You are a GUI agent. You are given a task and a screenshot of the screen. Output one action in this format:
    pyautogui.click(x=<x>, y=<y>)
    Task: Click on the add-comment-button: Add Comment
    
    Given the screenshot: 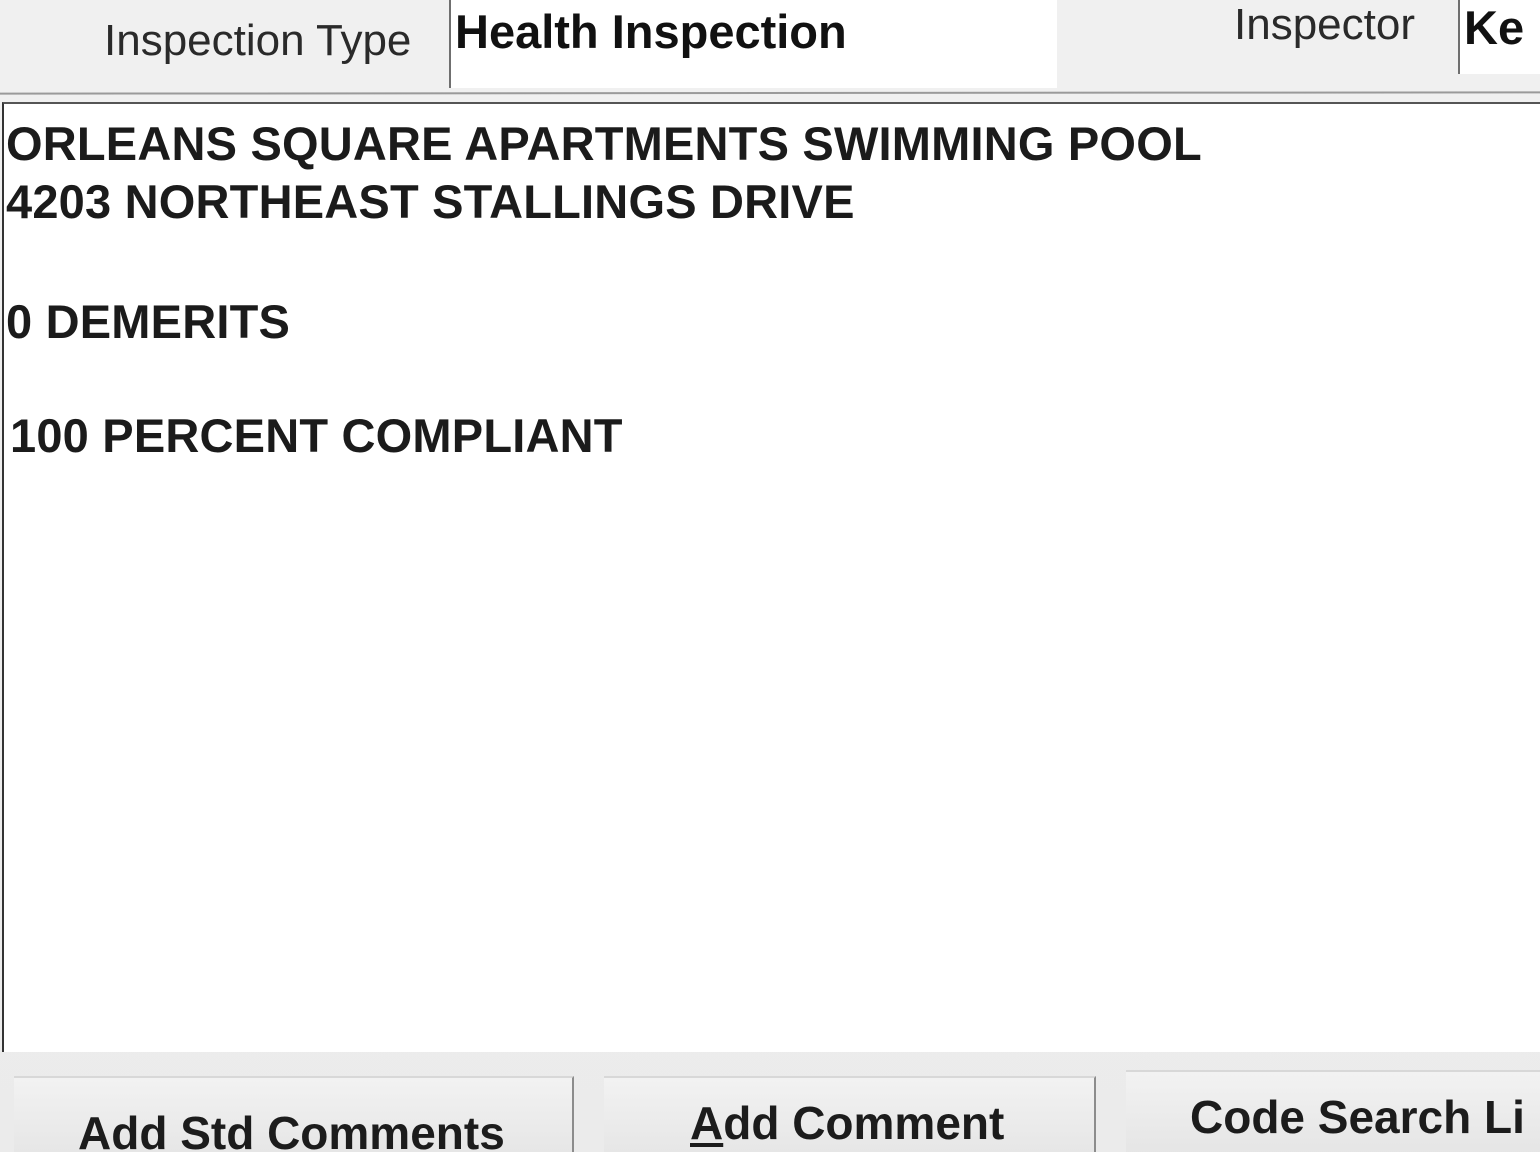 What is the action you would take?
    pyautogui.click(x=850, y=1114)
    